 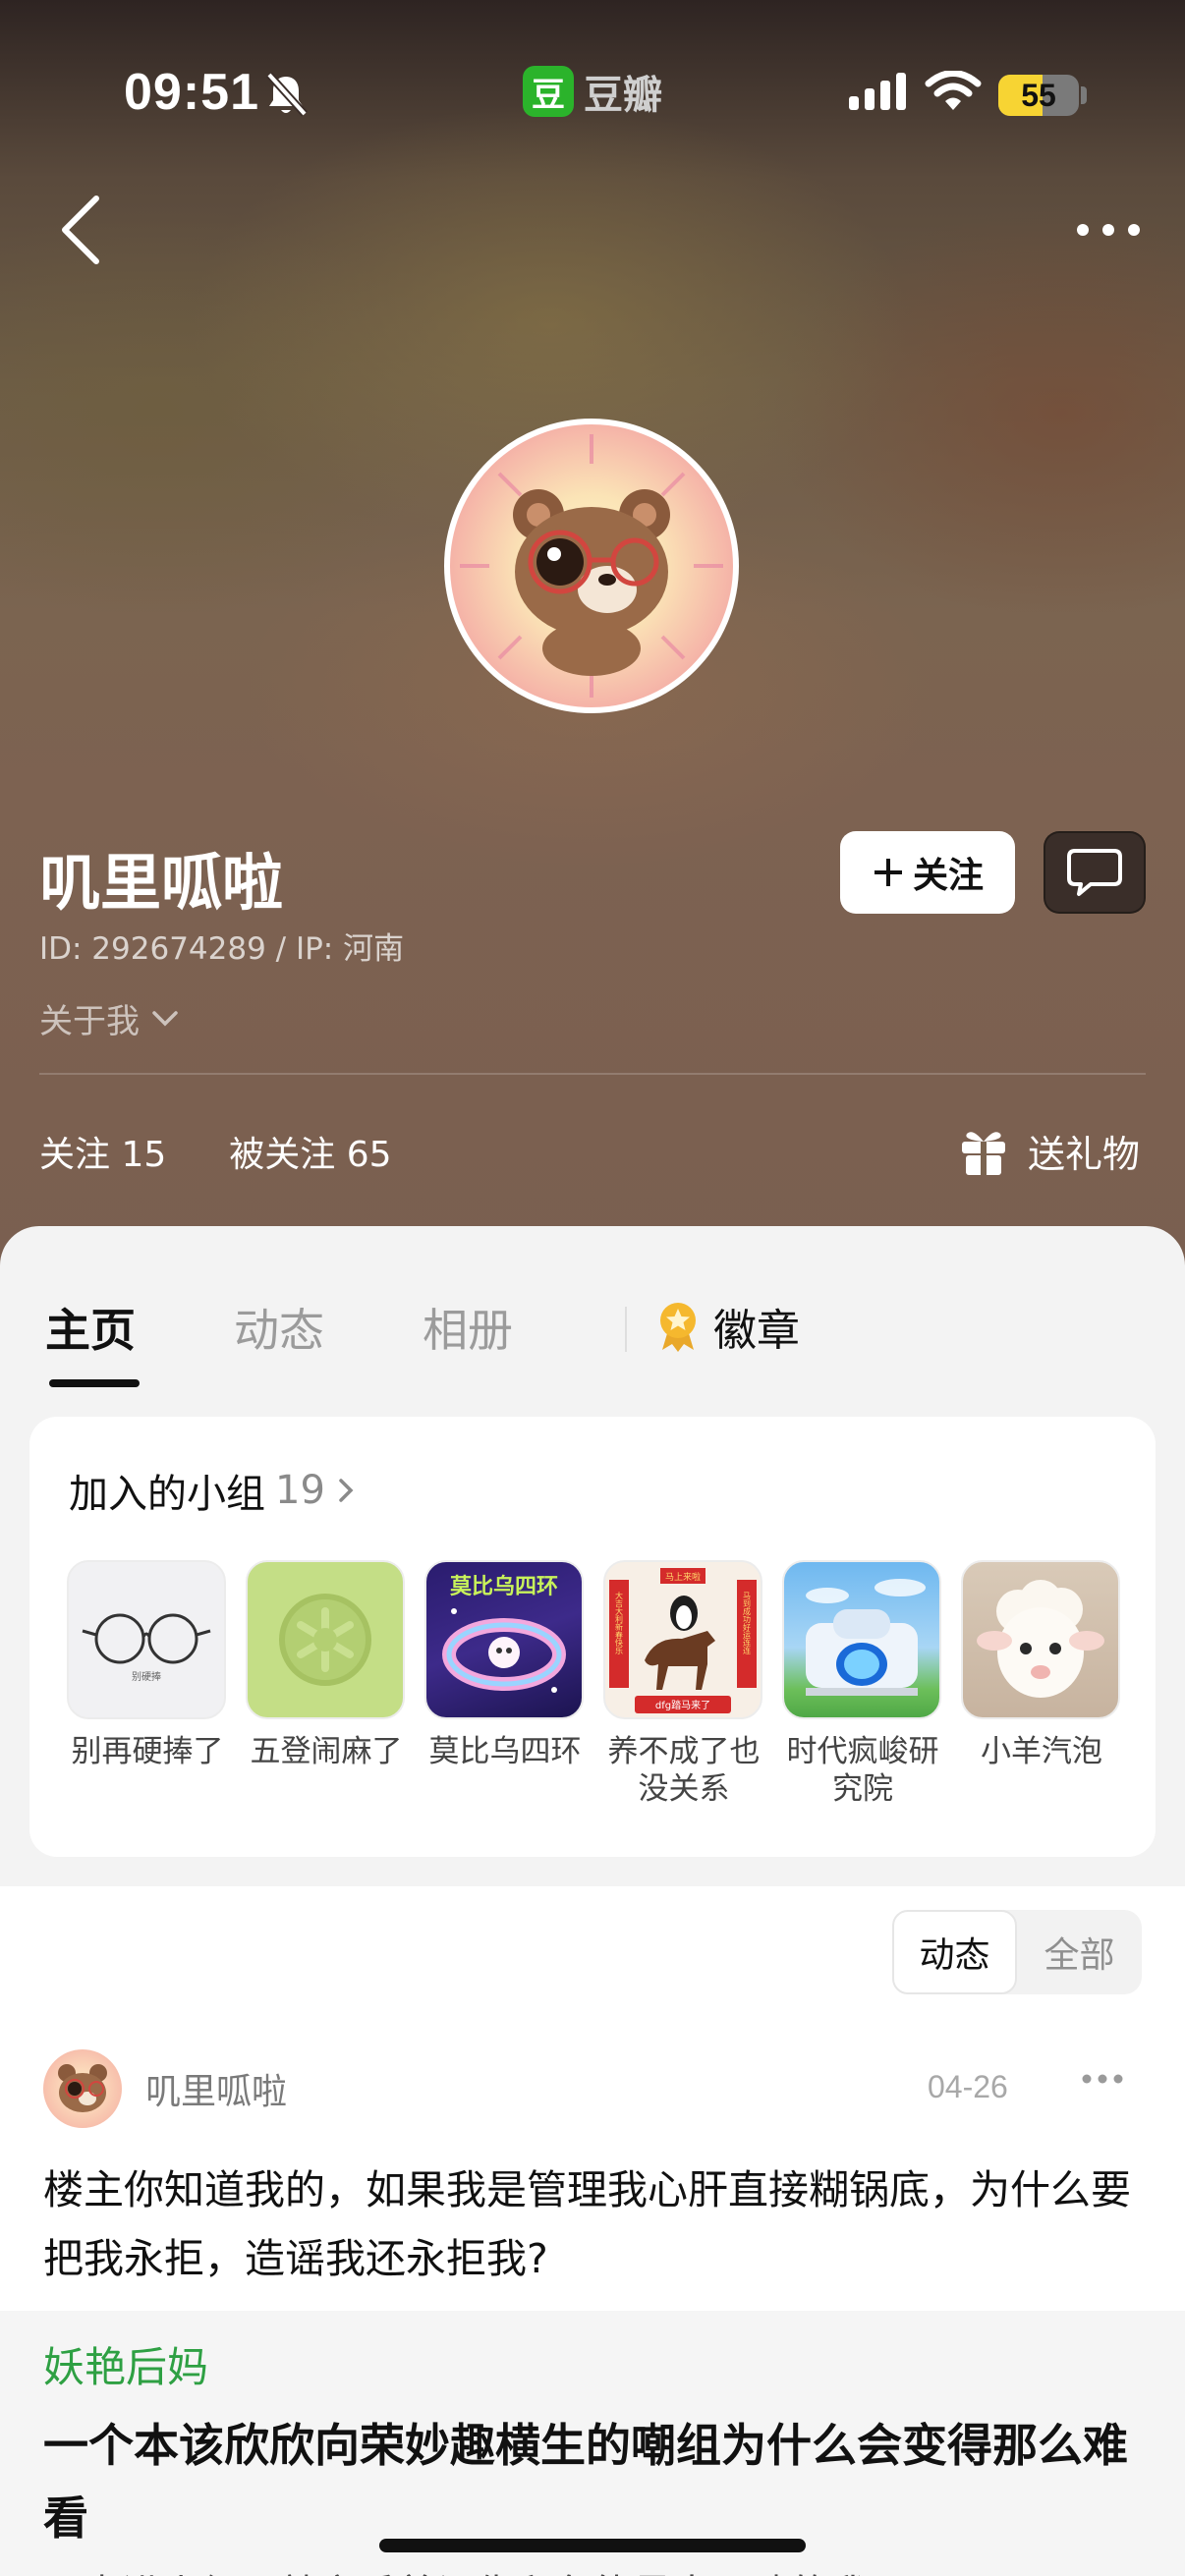 I want to click on post-date: 04-26, so click(x=968, y=2086).